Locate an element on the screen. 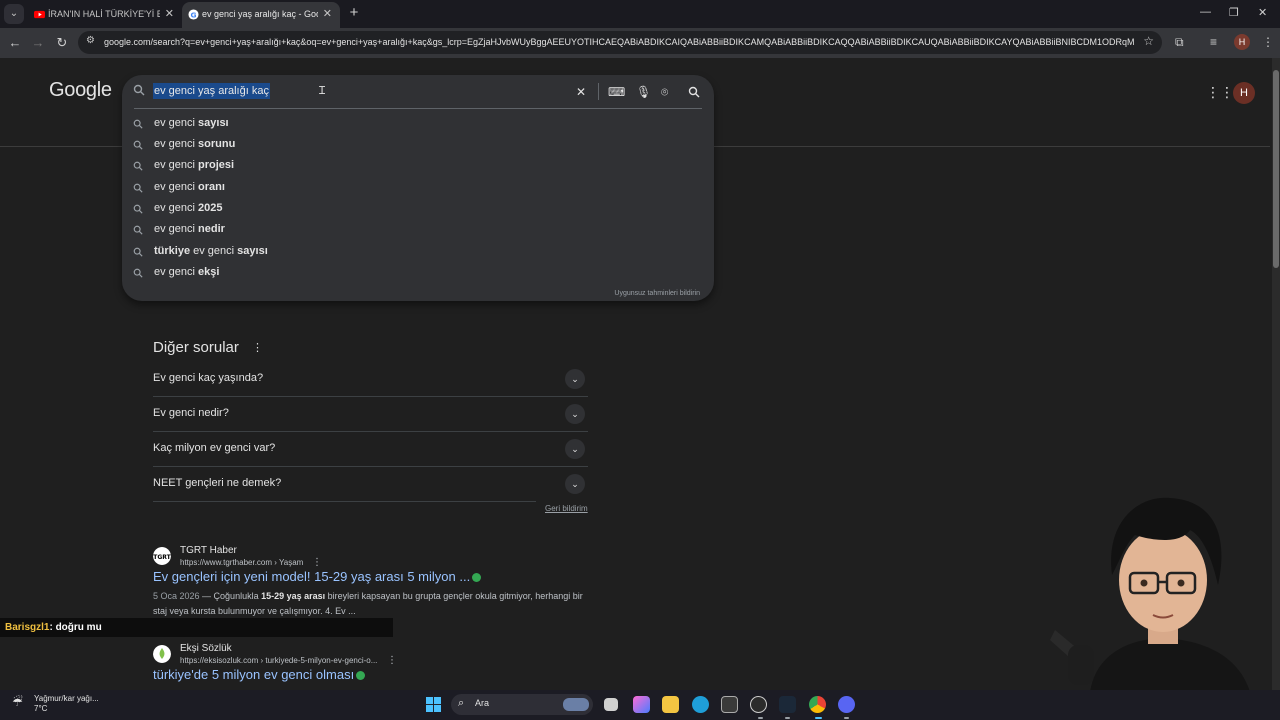 Image resolution: width=1280 pixels, height=720 pixels. new-tab-icon: + is located at coordinates (354, 13).